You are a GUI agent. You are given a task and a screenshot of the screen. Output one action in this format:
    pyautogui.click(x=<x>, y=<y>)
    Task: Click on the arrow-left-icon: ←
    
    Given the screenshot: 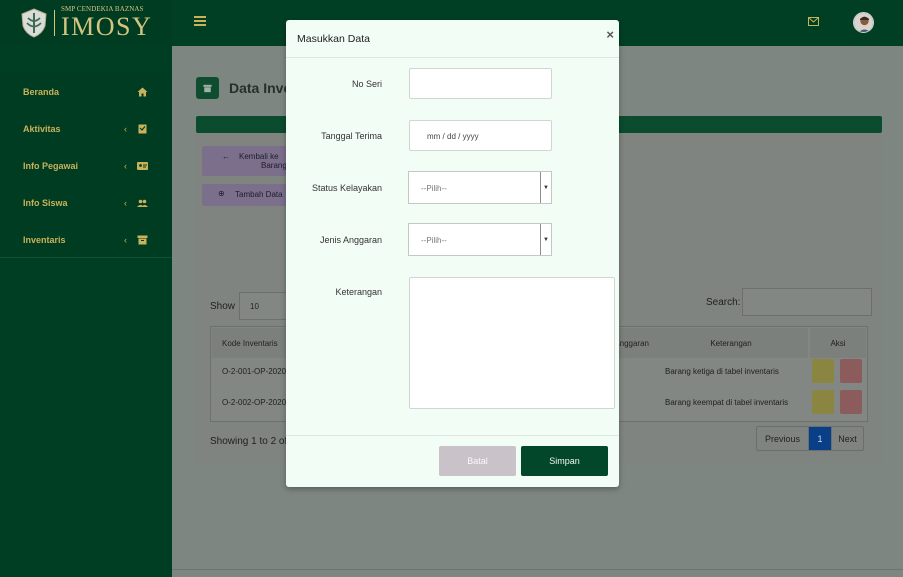 What is the action you would take?
    pyautogui.click(x=226, y=156)
    